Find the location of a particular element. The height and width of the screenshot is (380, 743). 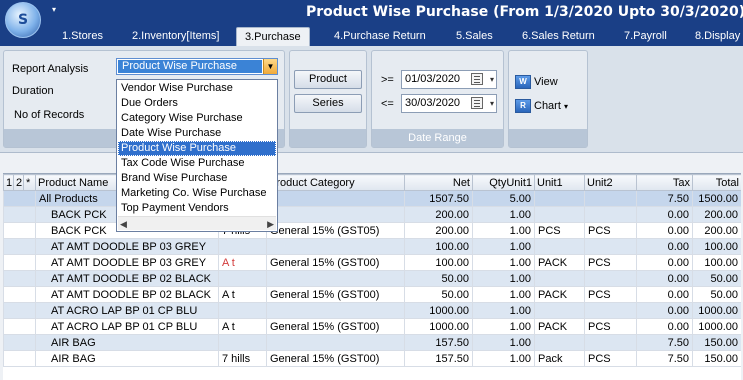

view-button: W View is located at coordinates (536, 82).